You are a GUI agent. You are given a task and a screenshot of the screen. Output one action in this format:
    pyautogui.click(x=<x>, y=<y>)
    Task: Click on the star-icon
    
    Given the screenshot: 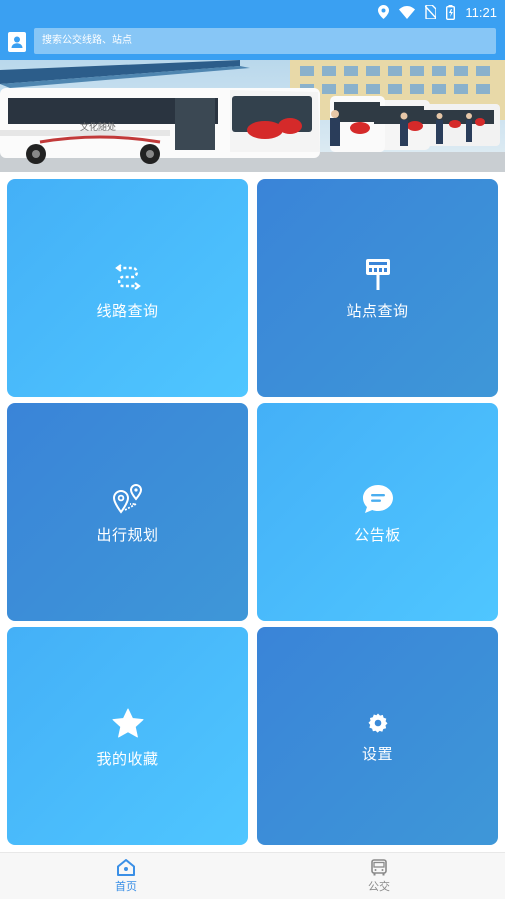 What is the action you would take?
    pyautogui.click(x=127, y=722)
    